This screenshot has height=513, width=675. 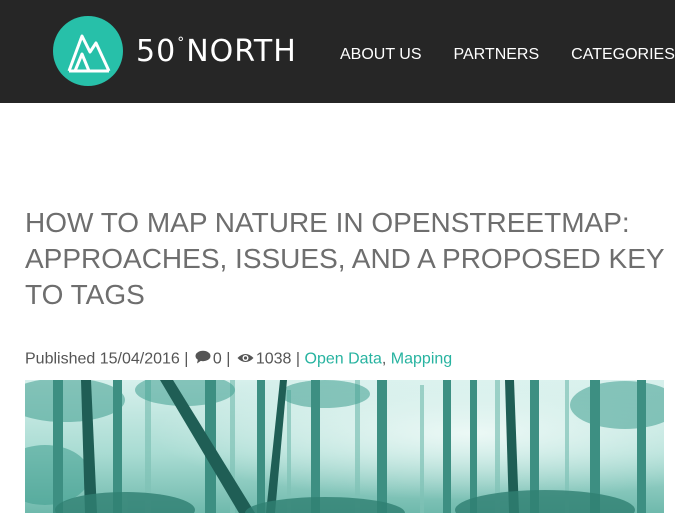 I want to click on views-count: 1038, so click(x=273, y=359).